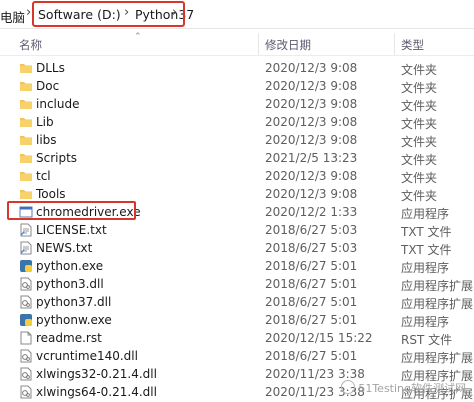 This screenshot has width=474, height=402. What do you see at coordinates (237, 158) in the screenshot?
I see `file-row: Scripts 2021/2/5 13:23 文件夹` at bounding box center [237, 158].